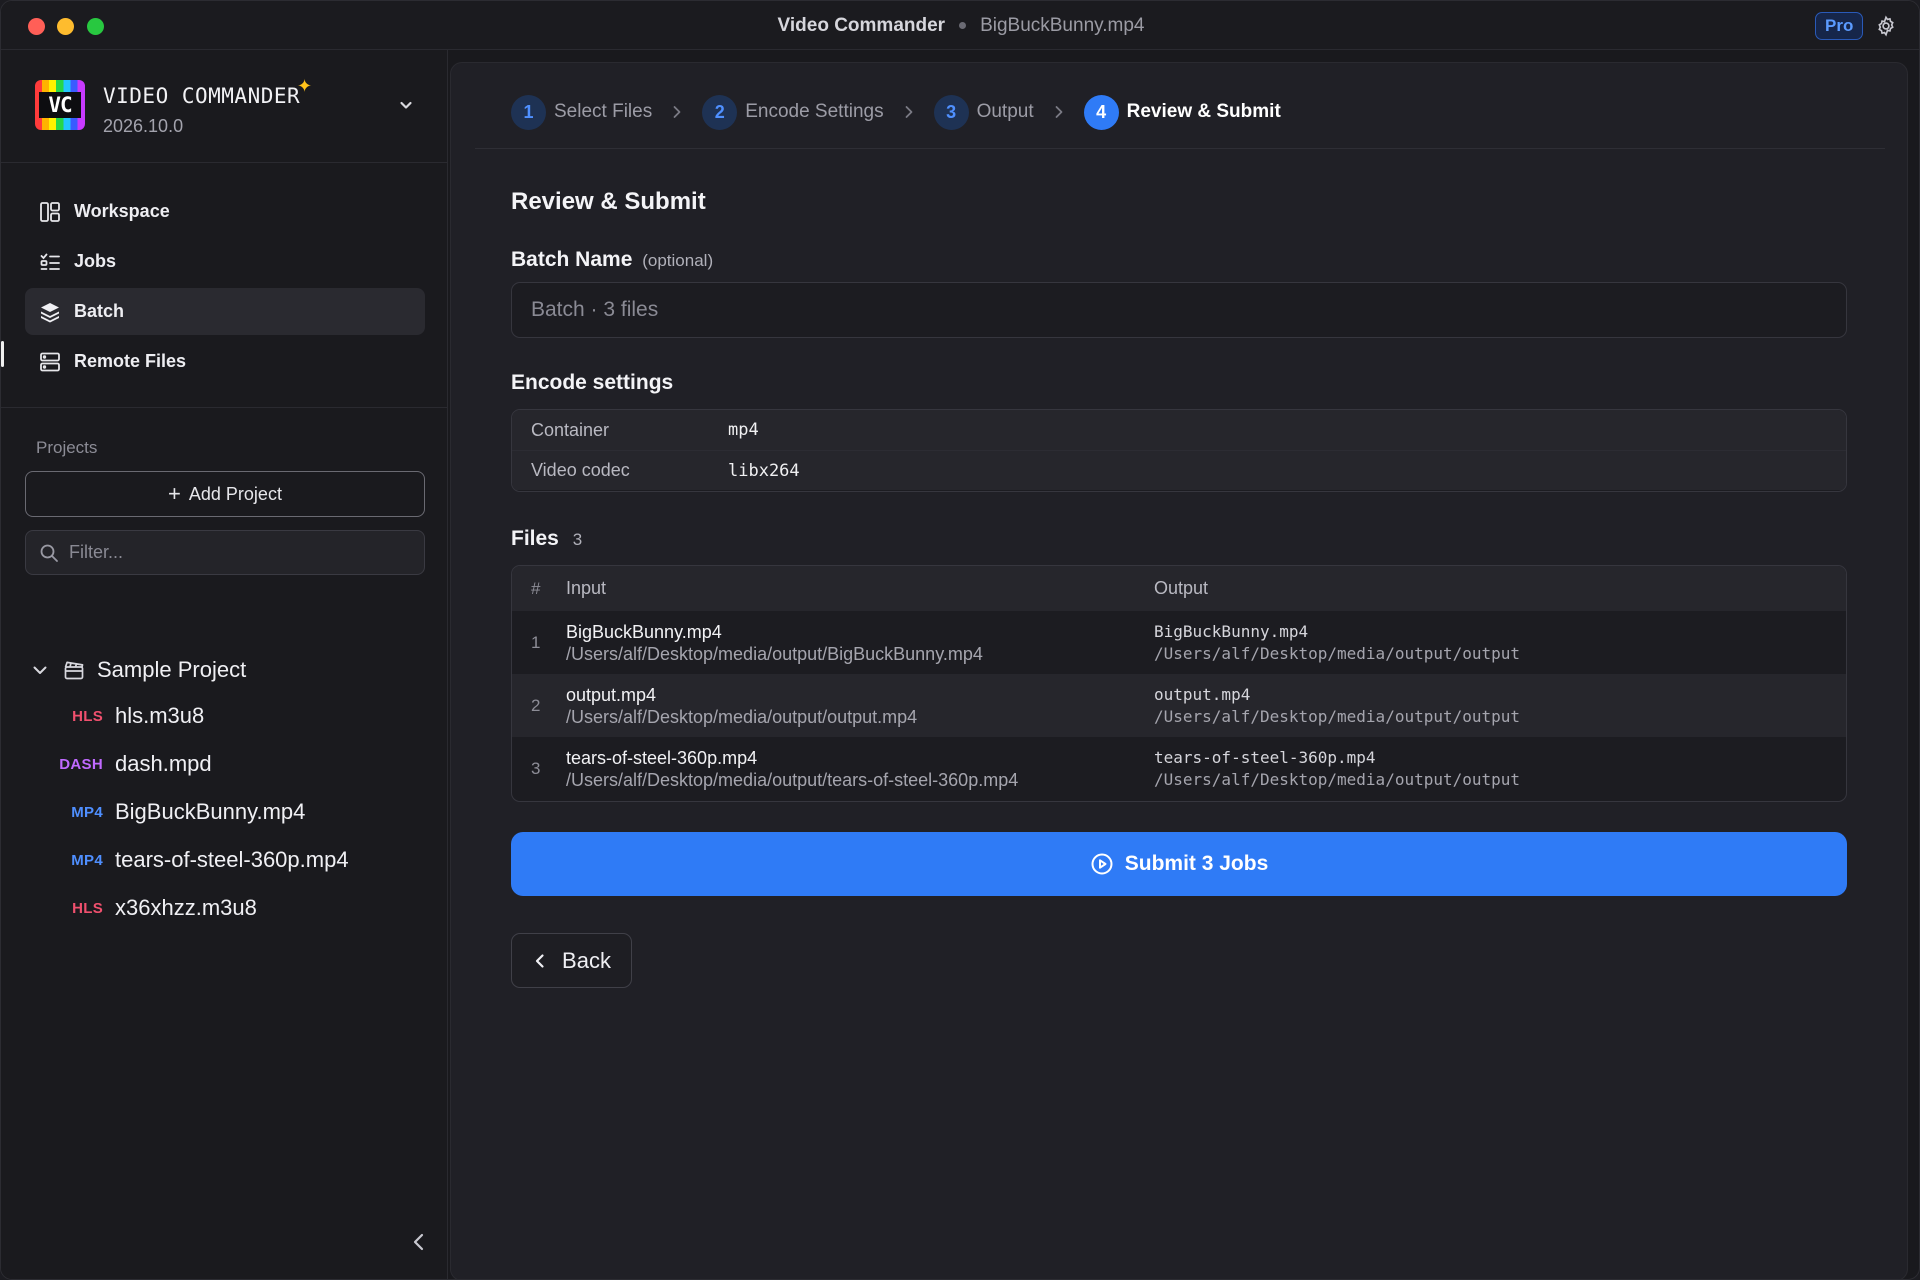 Image resolution: width=1920 pixels, height=1280 pixels. Describe the element at coordinates (50, 361) in the screenshot. I see `server-icon` at that location.